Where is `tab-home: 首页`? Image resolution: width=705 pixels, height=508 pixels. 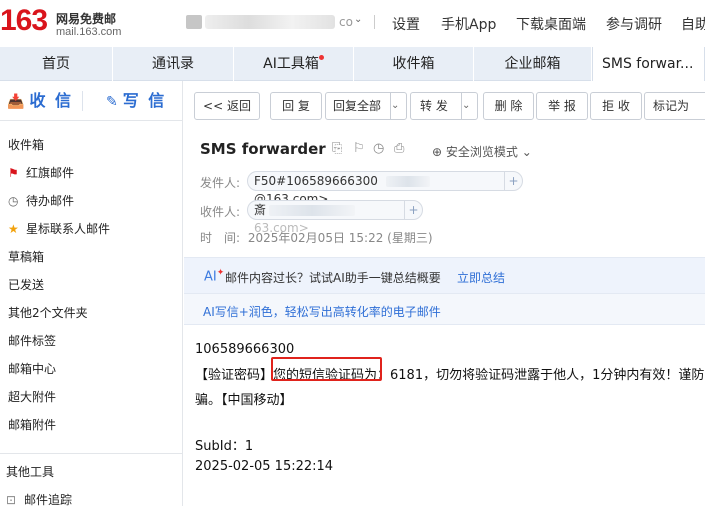 tab-home: 首页 is located at coordinates (56, 64).